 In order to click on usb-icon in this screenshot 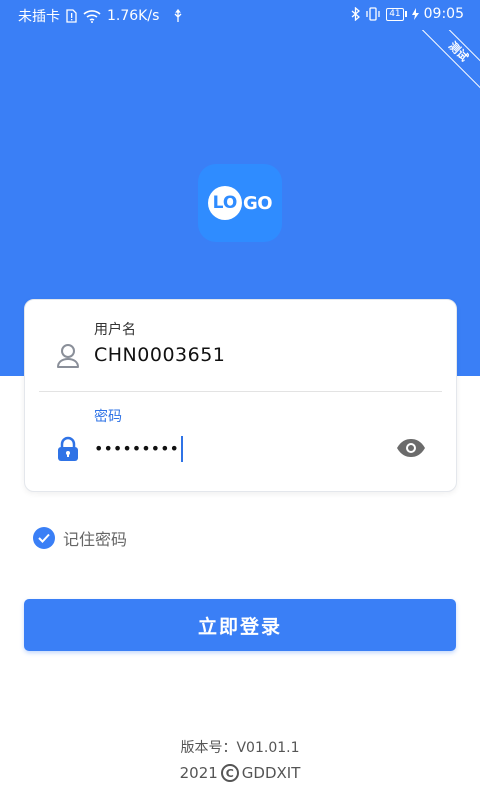, I will do `click(178, 16)`.